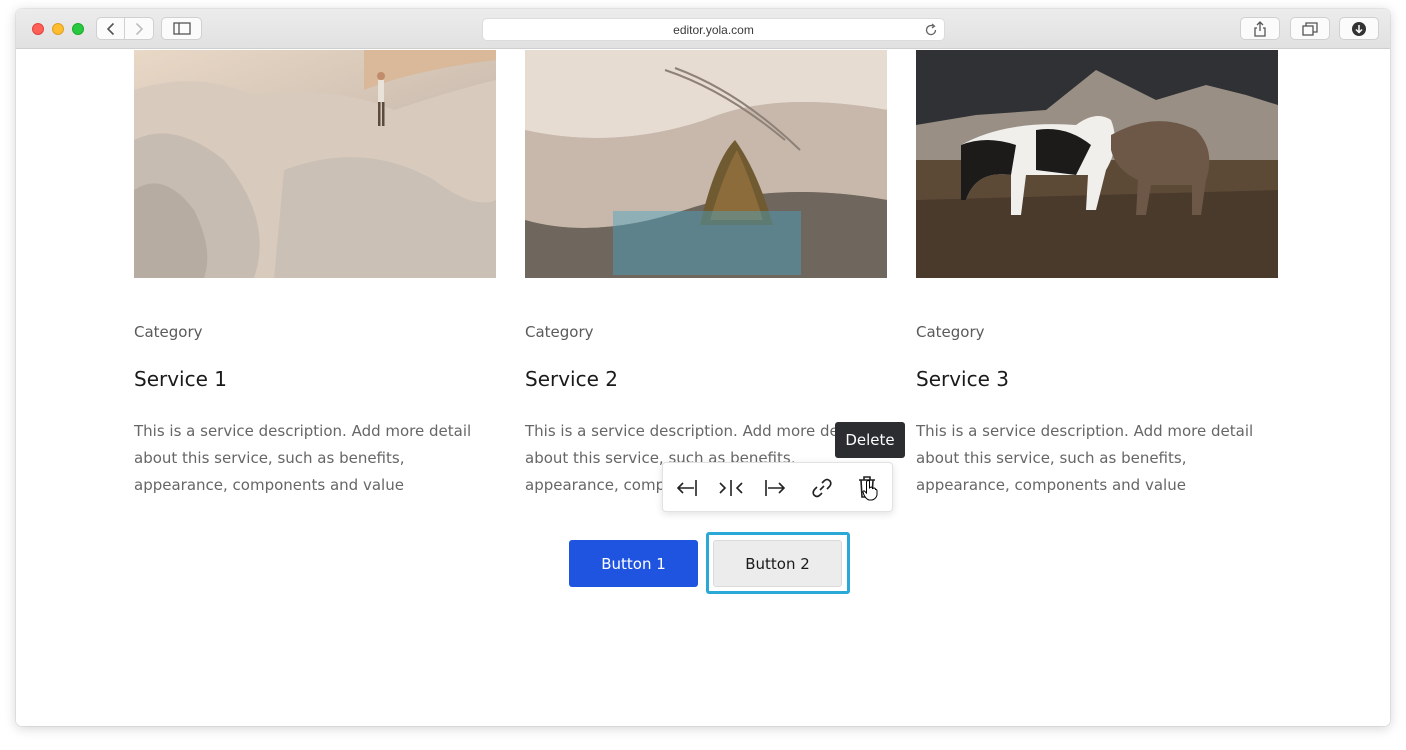  What do you see at coordinates (870, 440) in the screenshot?
I see `delete-tooltip: Delete` at bounding box center [870, 440].